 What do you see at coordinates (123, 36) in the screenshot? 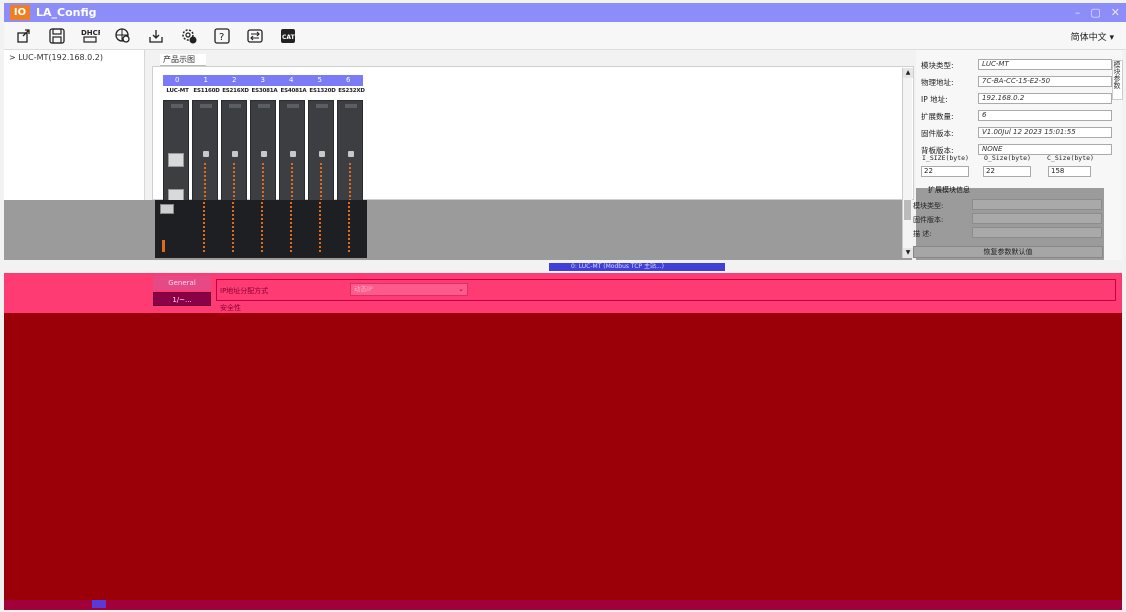
I see `network-scan-icon` at bounding box center [123, 36].